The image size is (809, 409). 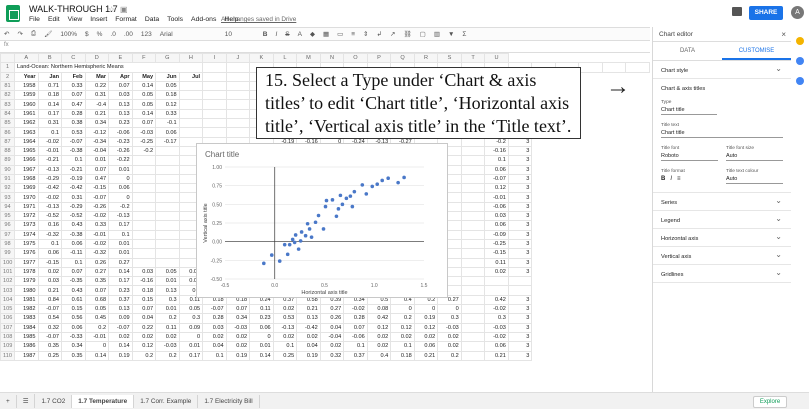 What do you see at coordinates (7, 207) in the screenshot?
I see `row-header: 94` at bounding box center [7, 207].